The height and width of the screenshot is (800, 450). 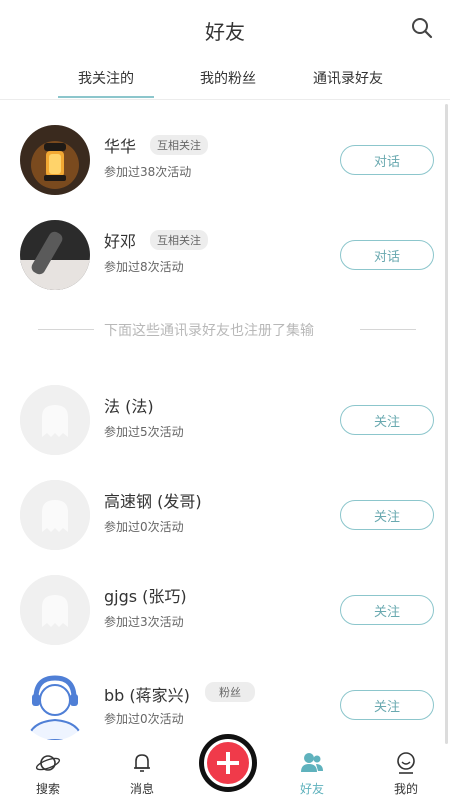 What do you see at coordinates (312, 762) in the screenshot?
I see `friends-icon` at bounding box center [312, 762].